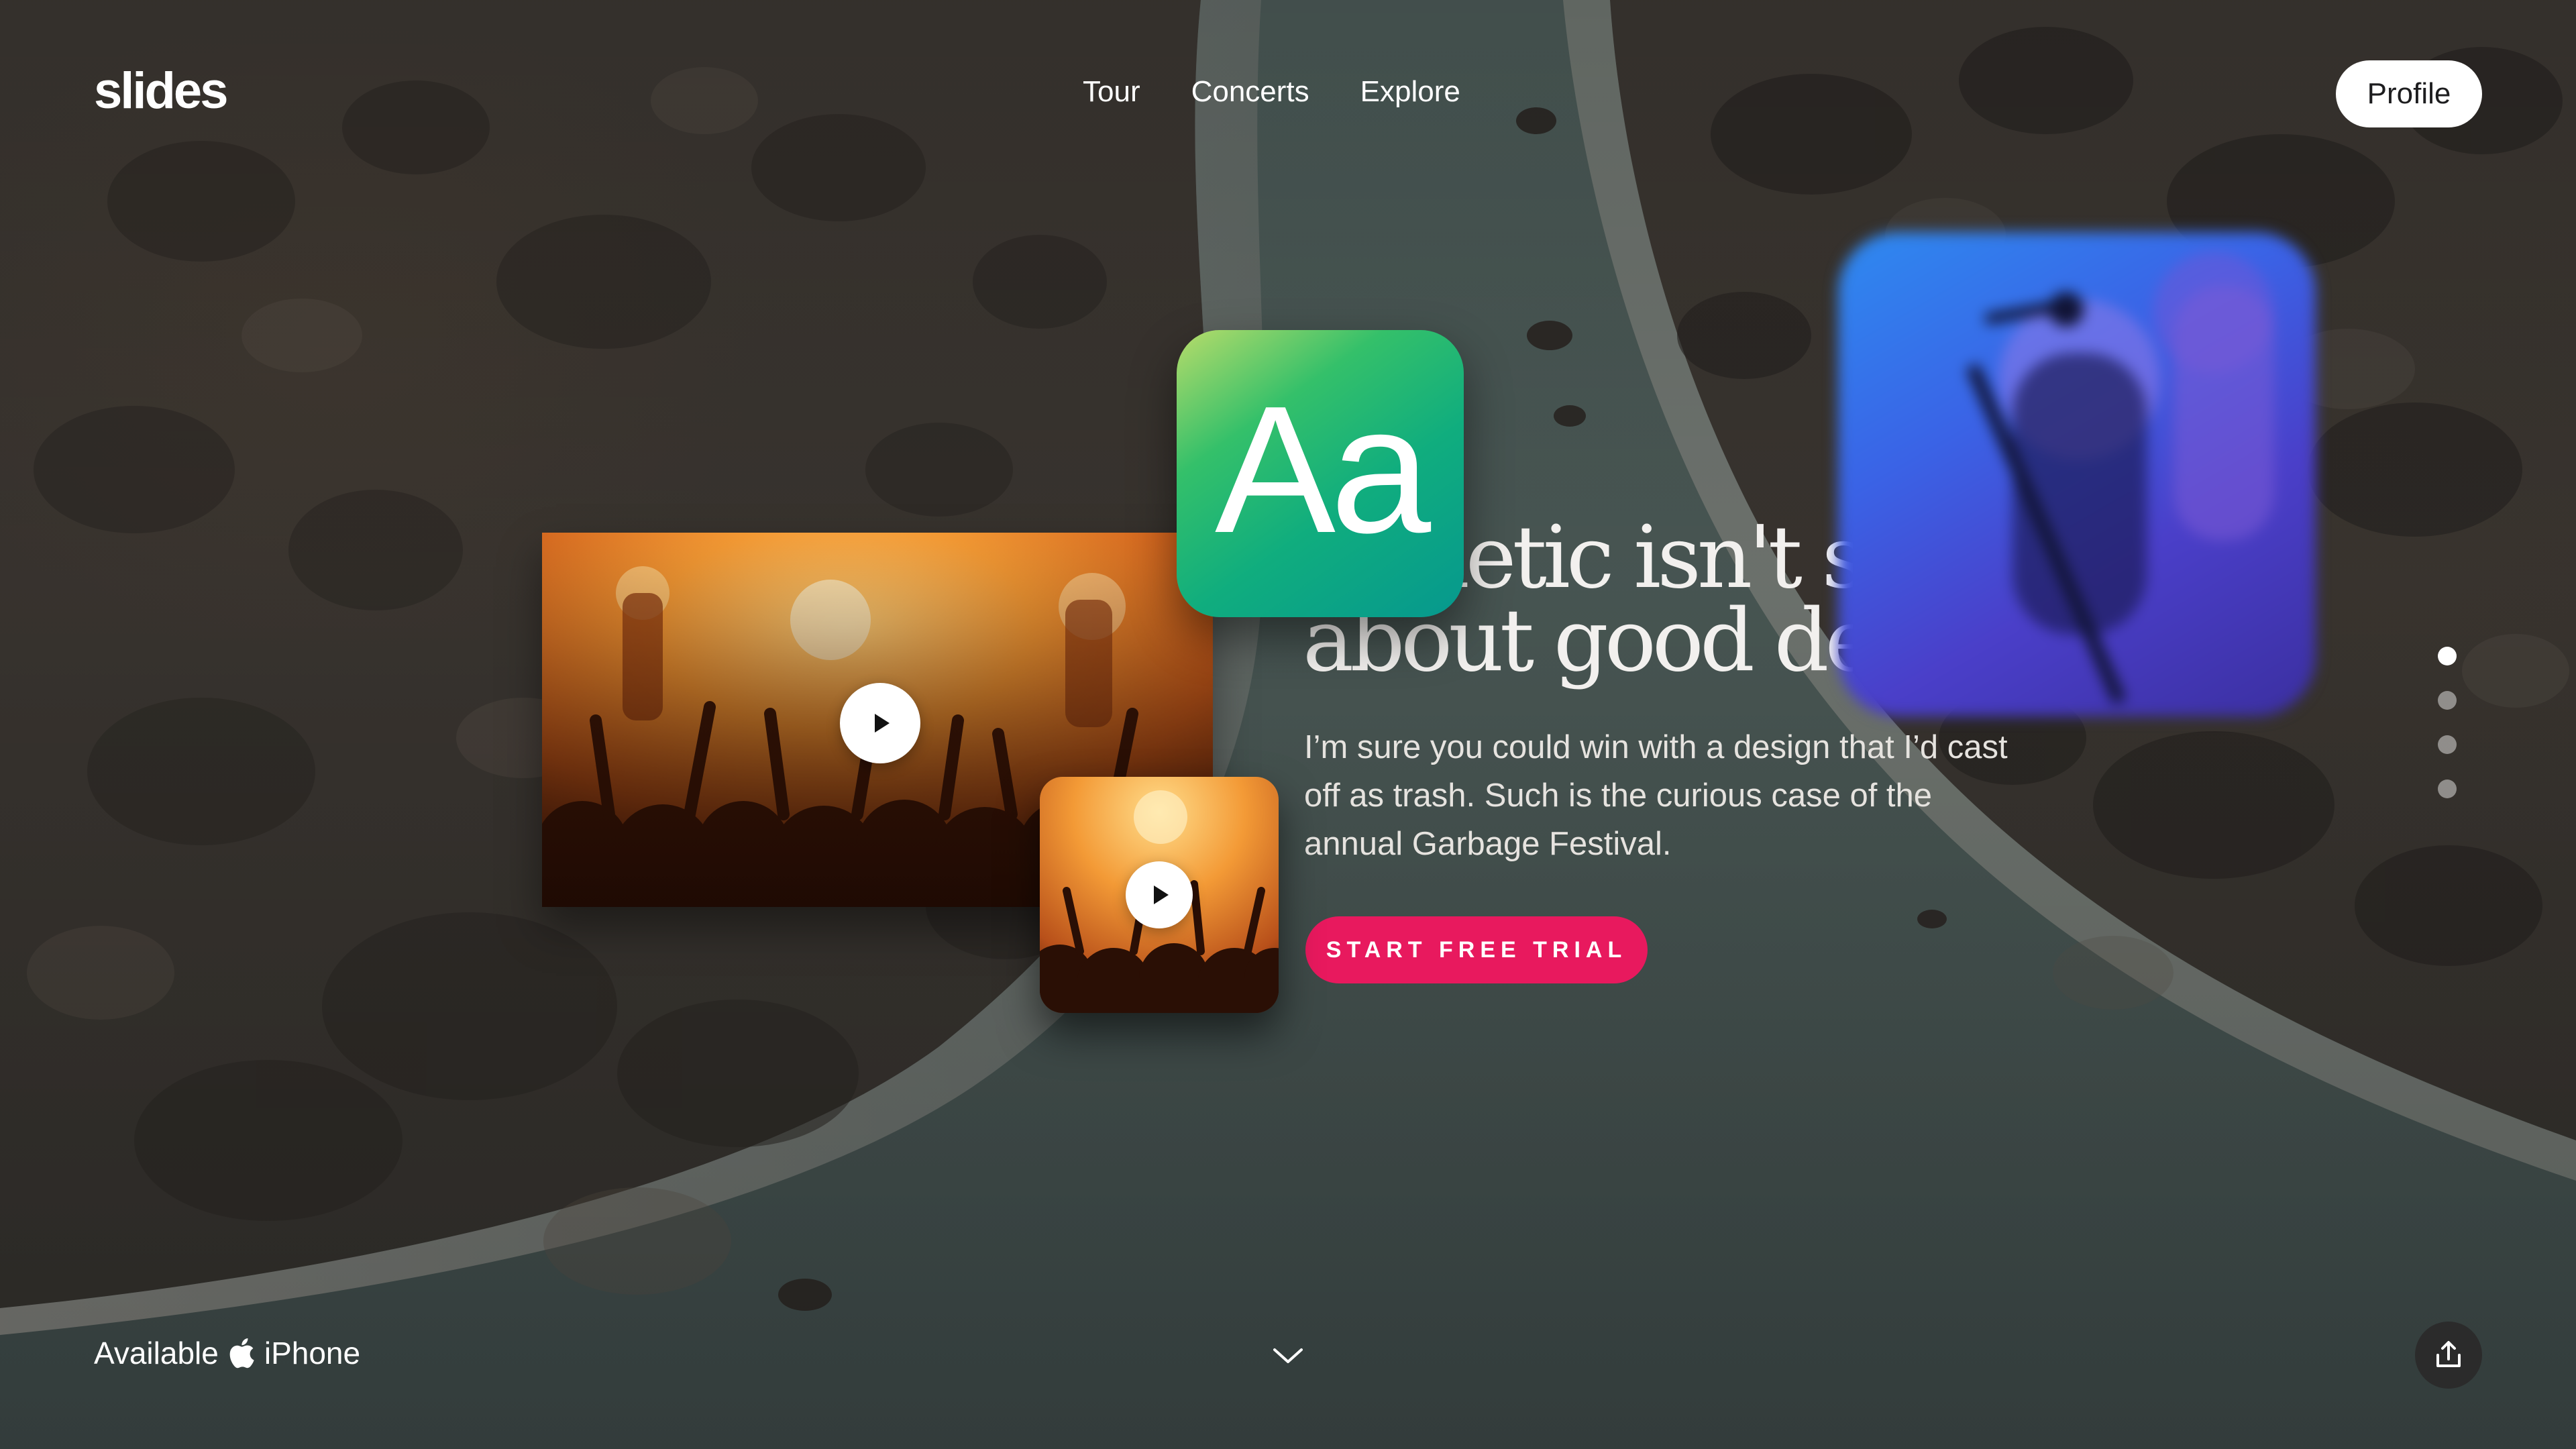 The height and width of the screenshot is (1449, 2576). I want to click on chevron-down-icon, so click(1288, 1355).